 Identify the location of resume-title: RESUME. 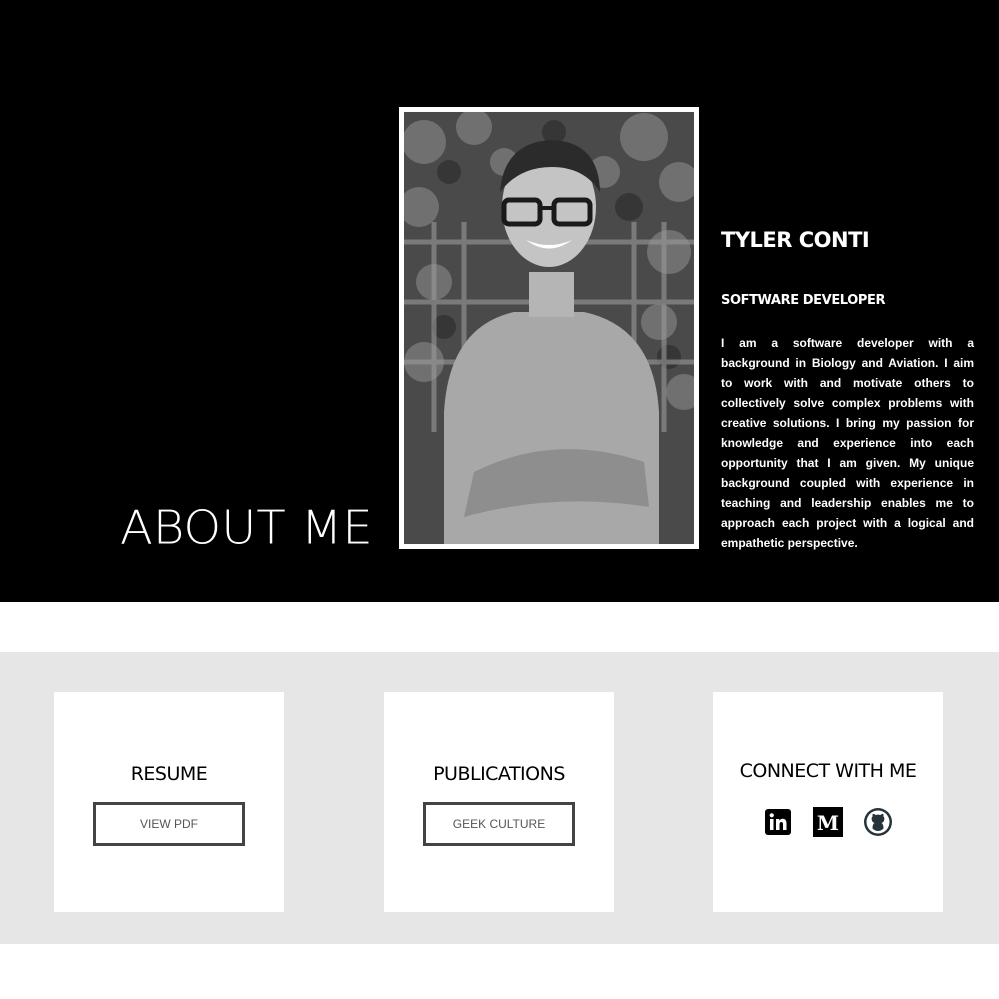
(169, 774).